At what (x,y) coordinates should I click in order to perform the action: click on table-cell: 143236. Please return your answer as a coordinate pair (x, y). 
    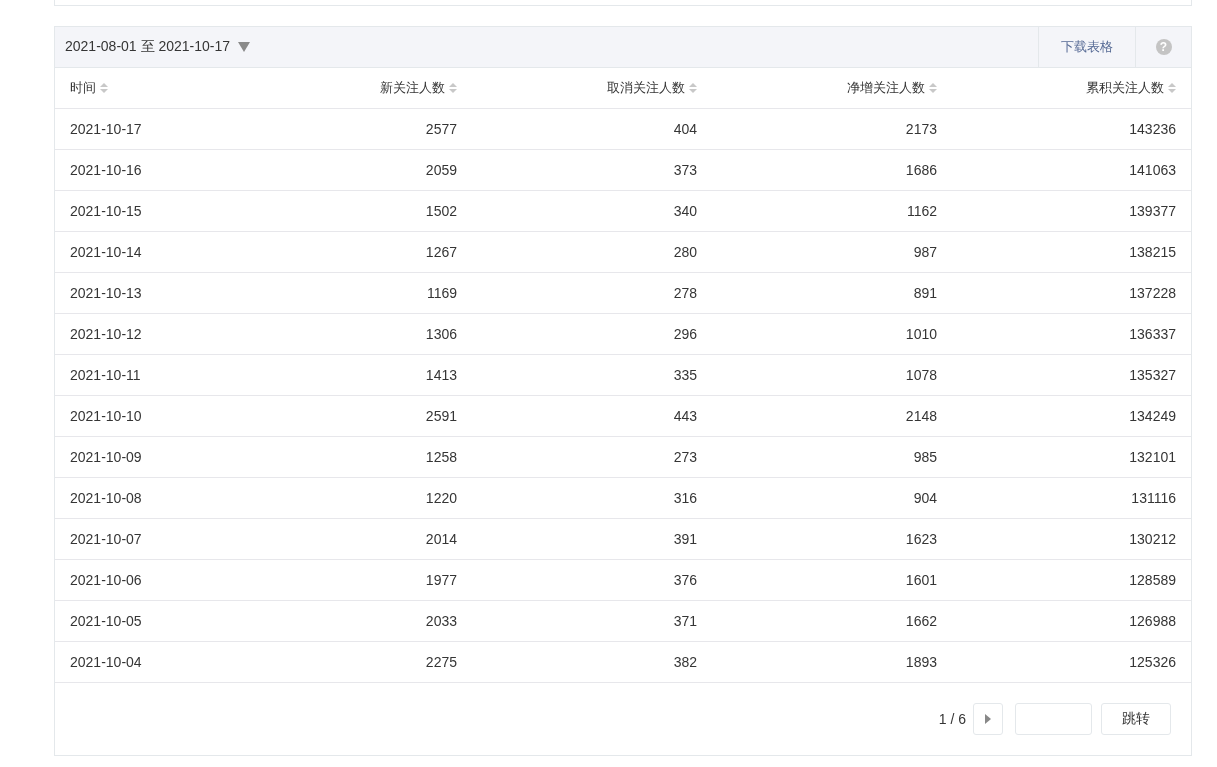
    Looking at the image, I should click on (1152, 129).